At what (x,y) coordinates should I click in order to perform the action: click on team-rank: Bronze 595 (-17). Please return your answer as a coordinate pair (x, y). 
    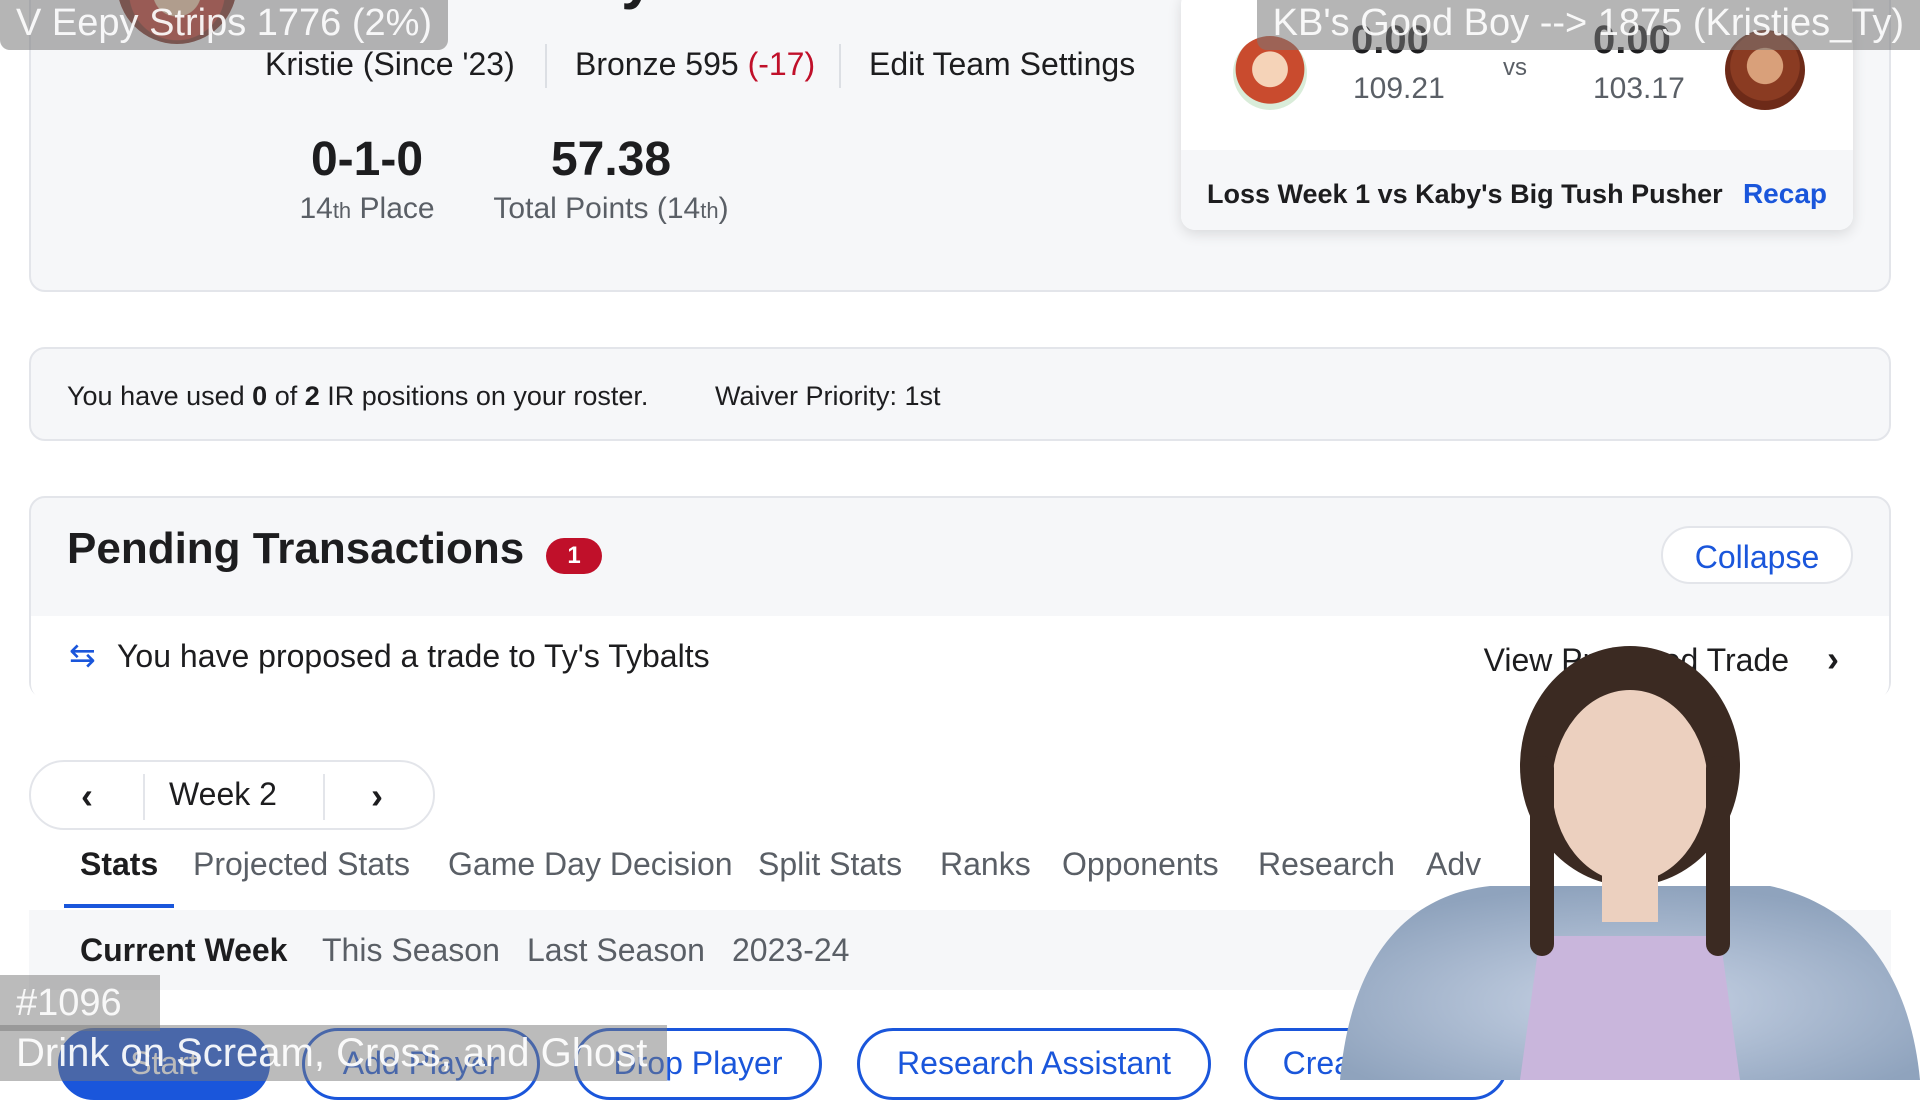
    Looking at the image, I should click on (695, 64).